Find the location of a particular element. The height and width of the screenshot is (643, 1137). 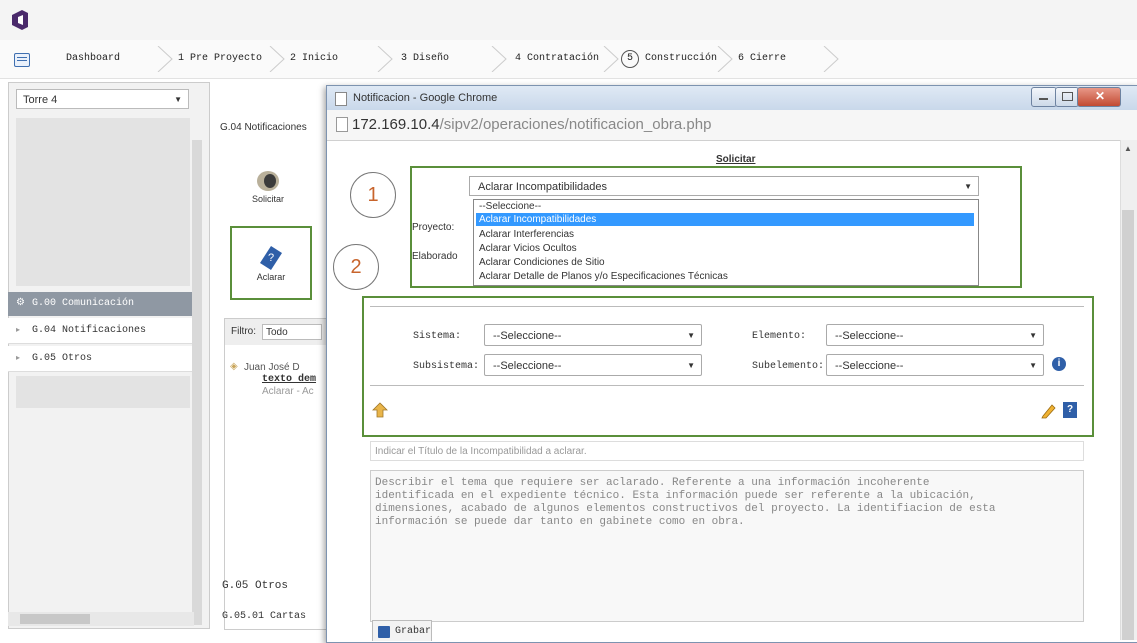

type-option: Aclarar Vicios Ocultos is located at coordinates (725, 248).